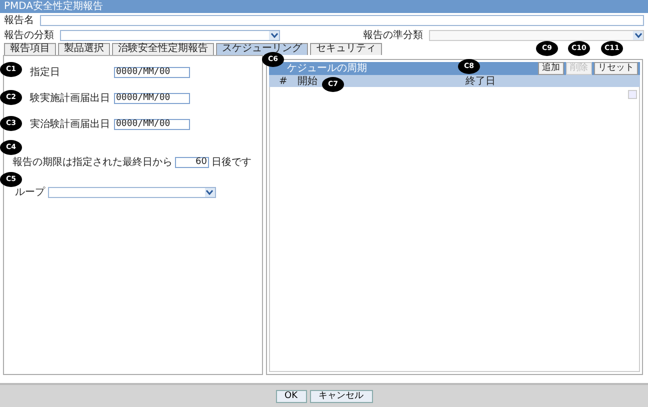 This screenshot has width=648, height=407. What do you see at coordinates (93, 163) in the screenshot?
I see `deadline-text: 報告の期限は指定された最終日から` at bounding box center [93, 163].